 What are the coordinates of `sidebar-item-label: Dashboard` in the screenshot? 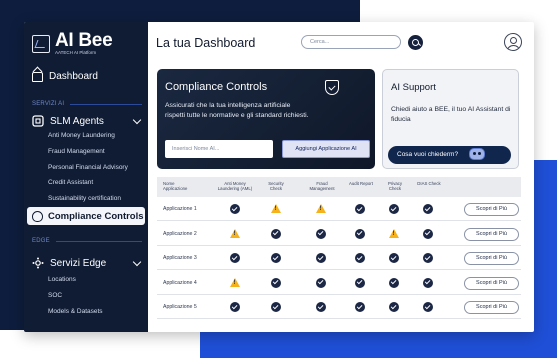 It's located at (73, 76).